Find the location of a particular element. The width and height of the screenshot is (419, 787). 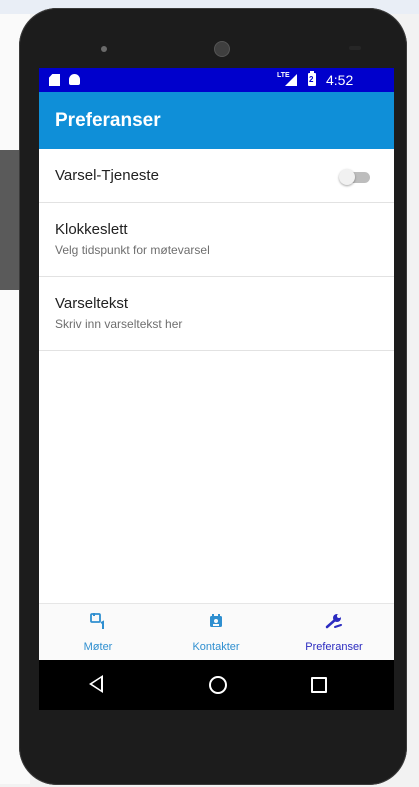

page-title: Preferanser is located at coordinates (108, 120).